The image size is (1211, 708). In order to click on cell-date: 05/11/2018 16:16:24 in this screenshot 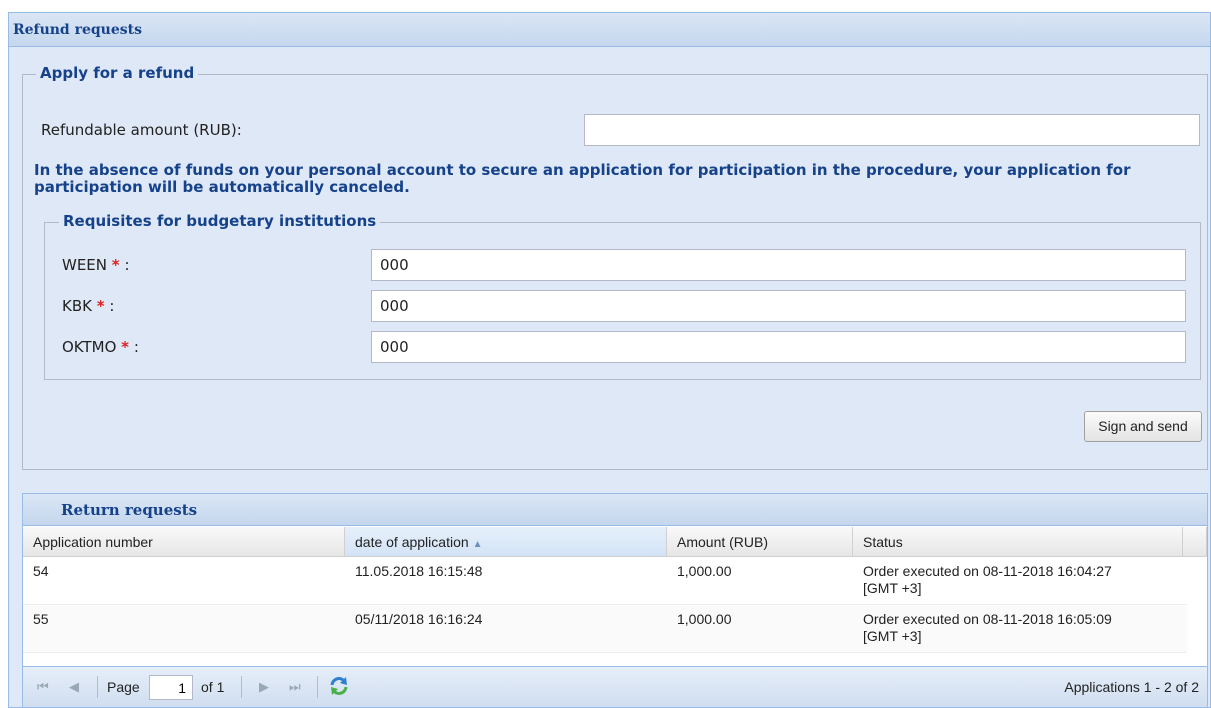, I will do `click(419, 619)`.